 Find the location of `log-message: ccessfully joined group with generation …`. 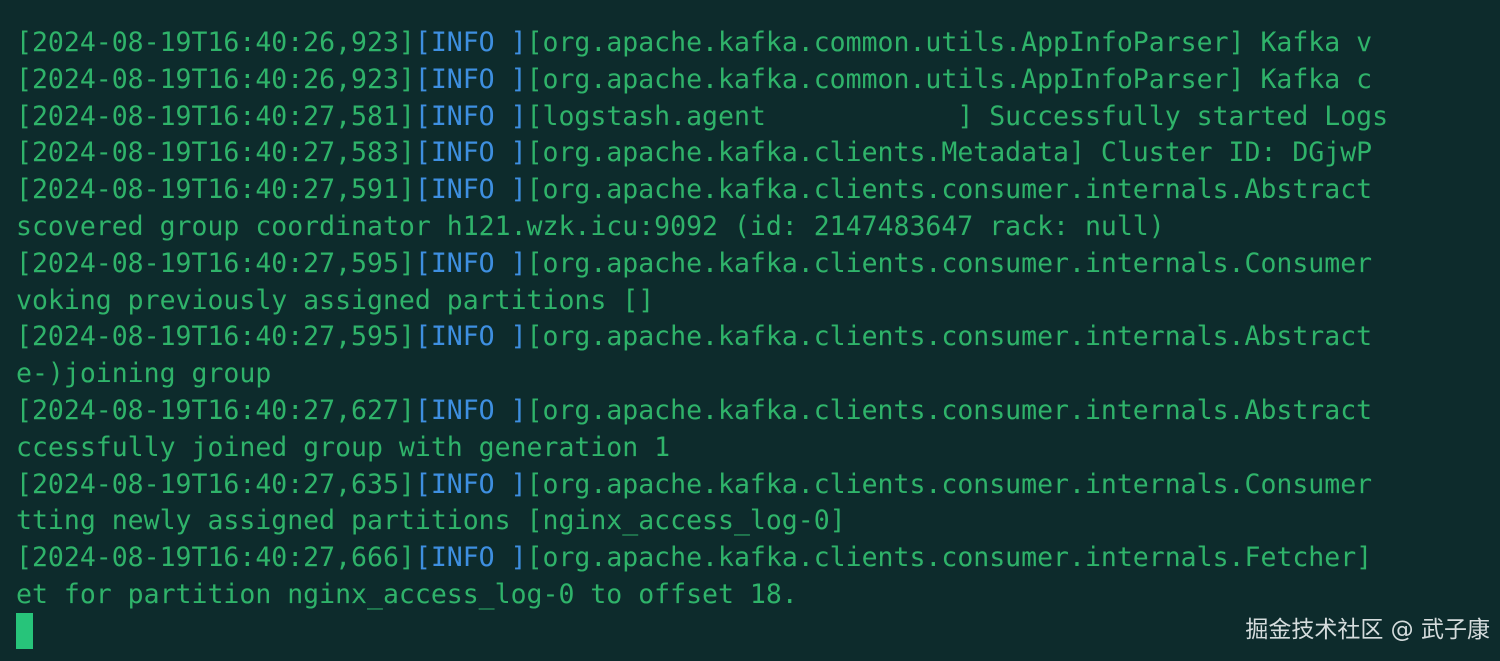

log-message: ccessfully joined group with generation … is located at coordinates (343, 447).